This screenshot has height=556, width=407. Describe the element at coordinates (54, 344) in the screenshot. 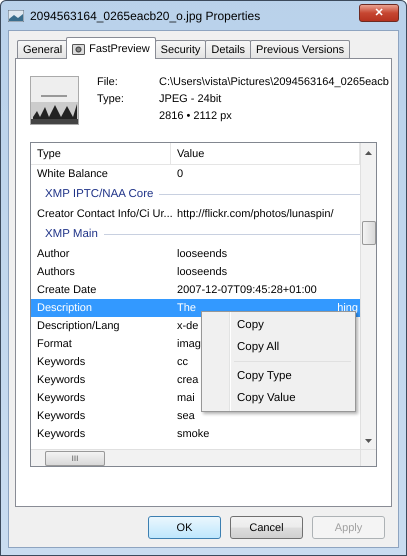

I see `property-type: Format` at that location.